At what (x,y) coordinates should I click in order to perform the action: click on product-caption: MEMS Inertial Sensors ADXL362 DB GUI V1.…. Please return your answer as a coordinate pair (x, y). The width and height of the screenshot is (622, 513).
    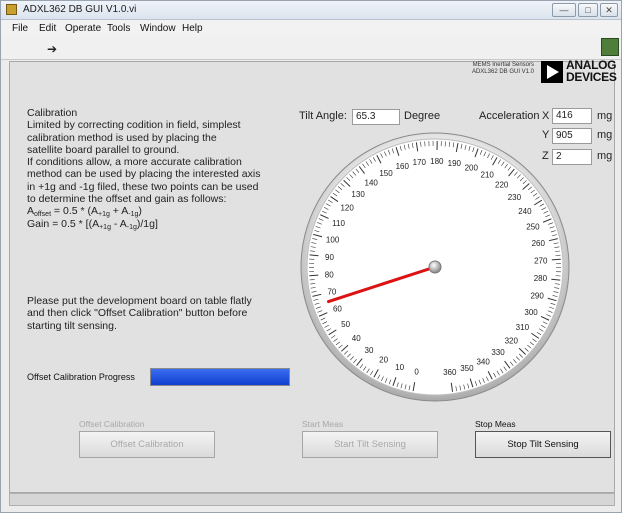
    Looking at the image, I should click on (489, 69).